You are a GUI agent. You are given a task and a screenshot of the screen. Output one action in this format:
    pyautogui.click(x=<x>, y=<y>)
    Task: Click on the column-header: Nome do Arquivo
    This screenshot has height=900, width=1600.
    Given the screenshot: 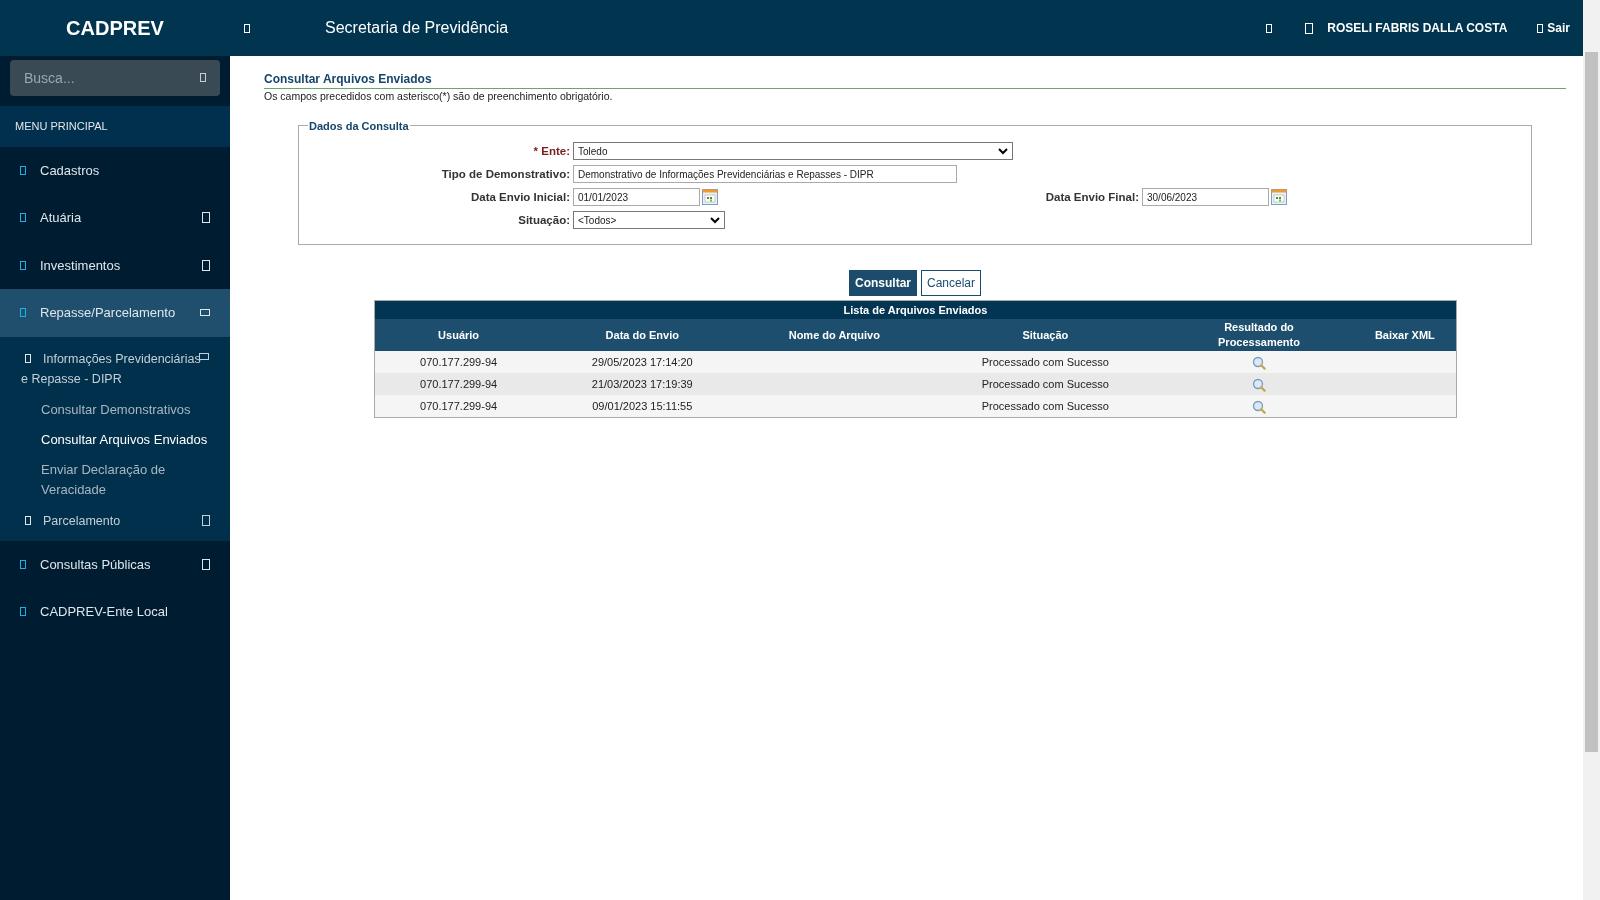 What is the action you would take?
    pyautogui.click(x=834, y=335)
    